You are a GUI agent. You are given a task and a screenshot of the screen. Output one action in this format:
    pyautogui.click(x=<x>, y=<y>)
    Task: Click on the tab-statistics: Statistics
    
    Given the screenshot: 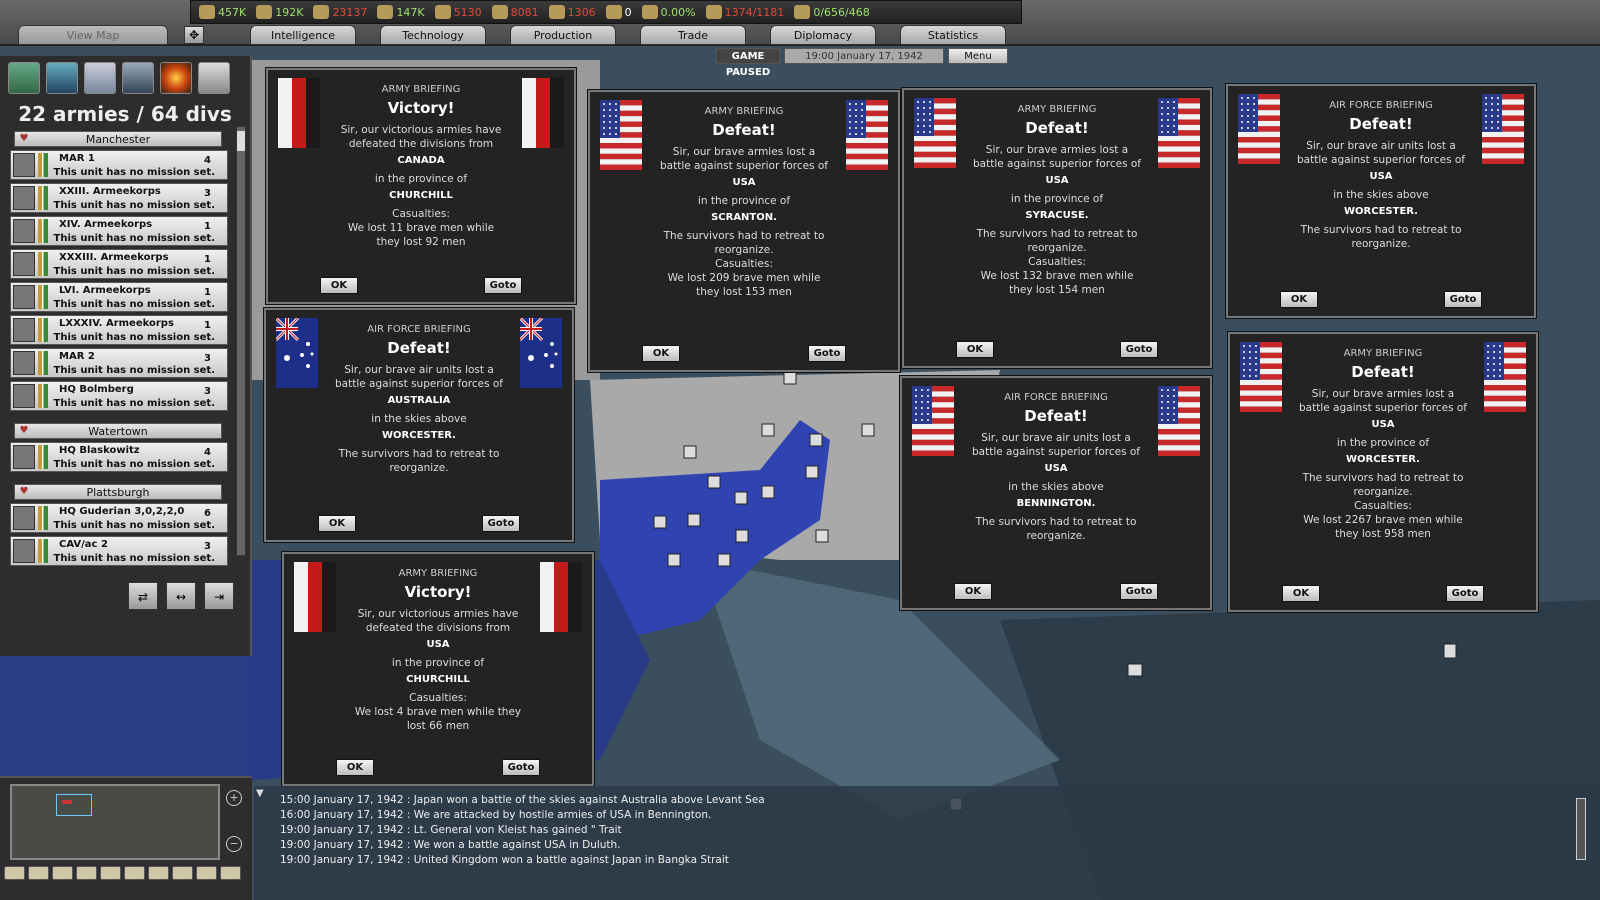 What is the action you would take?
    pyautogui.click(x=953, y=35)
    